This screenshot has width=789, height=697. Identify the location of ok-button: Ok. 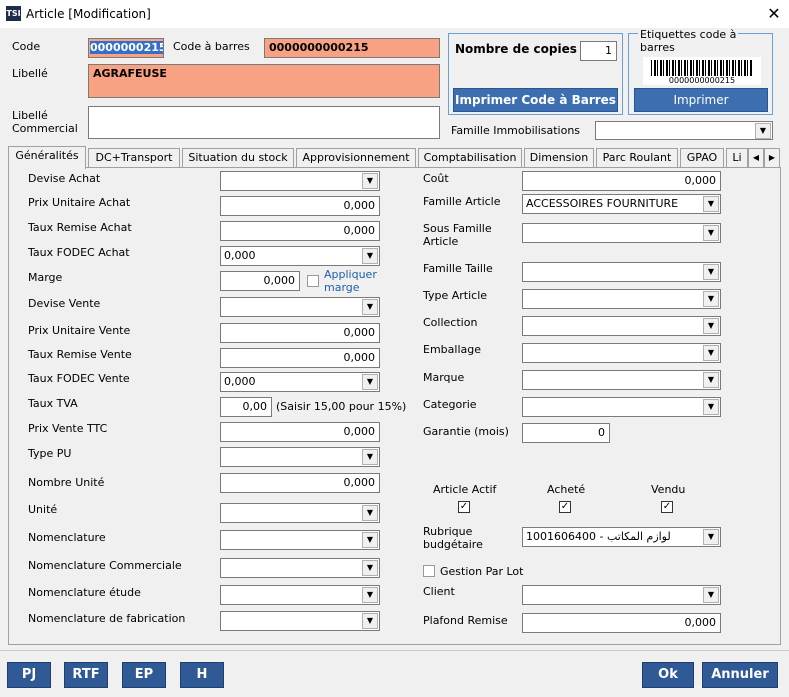
(668, 675).